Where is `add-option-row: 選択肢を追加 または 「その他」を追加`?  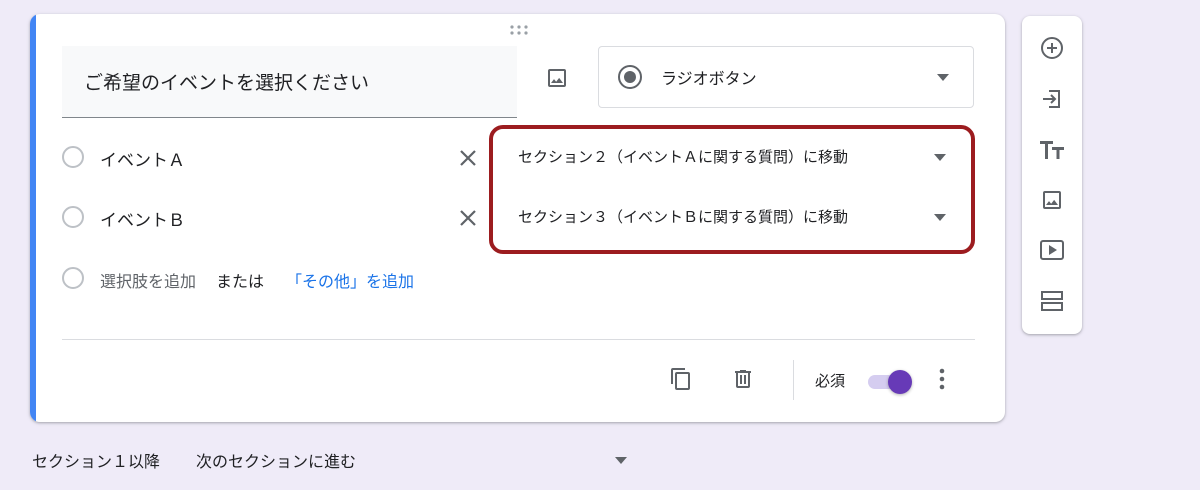
add-option-row: 選択肢を追加 または 「その他」を追加 is located at coordinates (362, 279).